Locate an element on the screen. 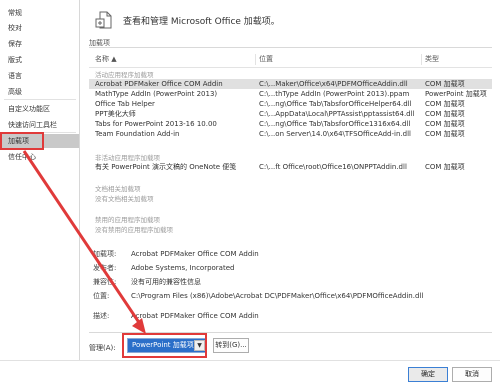 This screenshot has width=500, height=387. page-title: 查看和管理 Microsoft Office 加载项。 is located at coordinates (201, 21).